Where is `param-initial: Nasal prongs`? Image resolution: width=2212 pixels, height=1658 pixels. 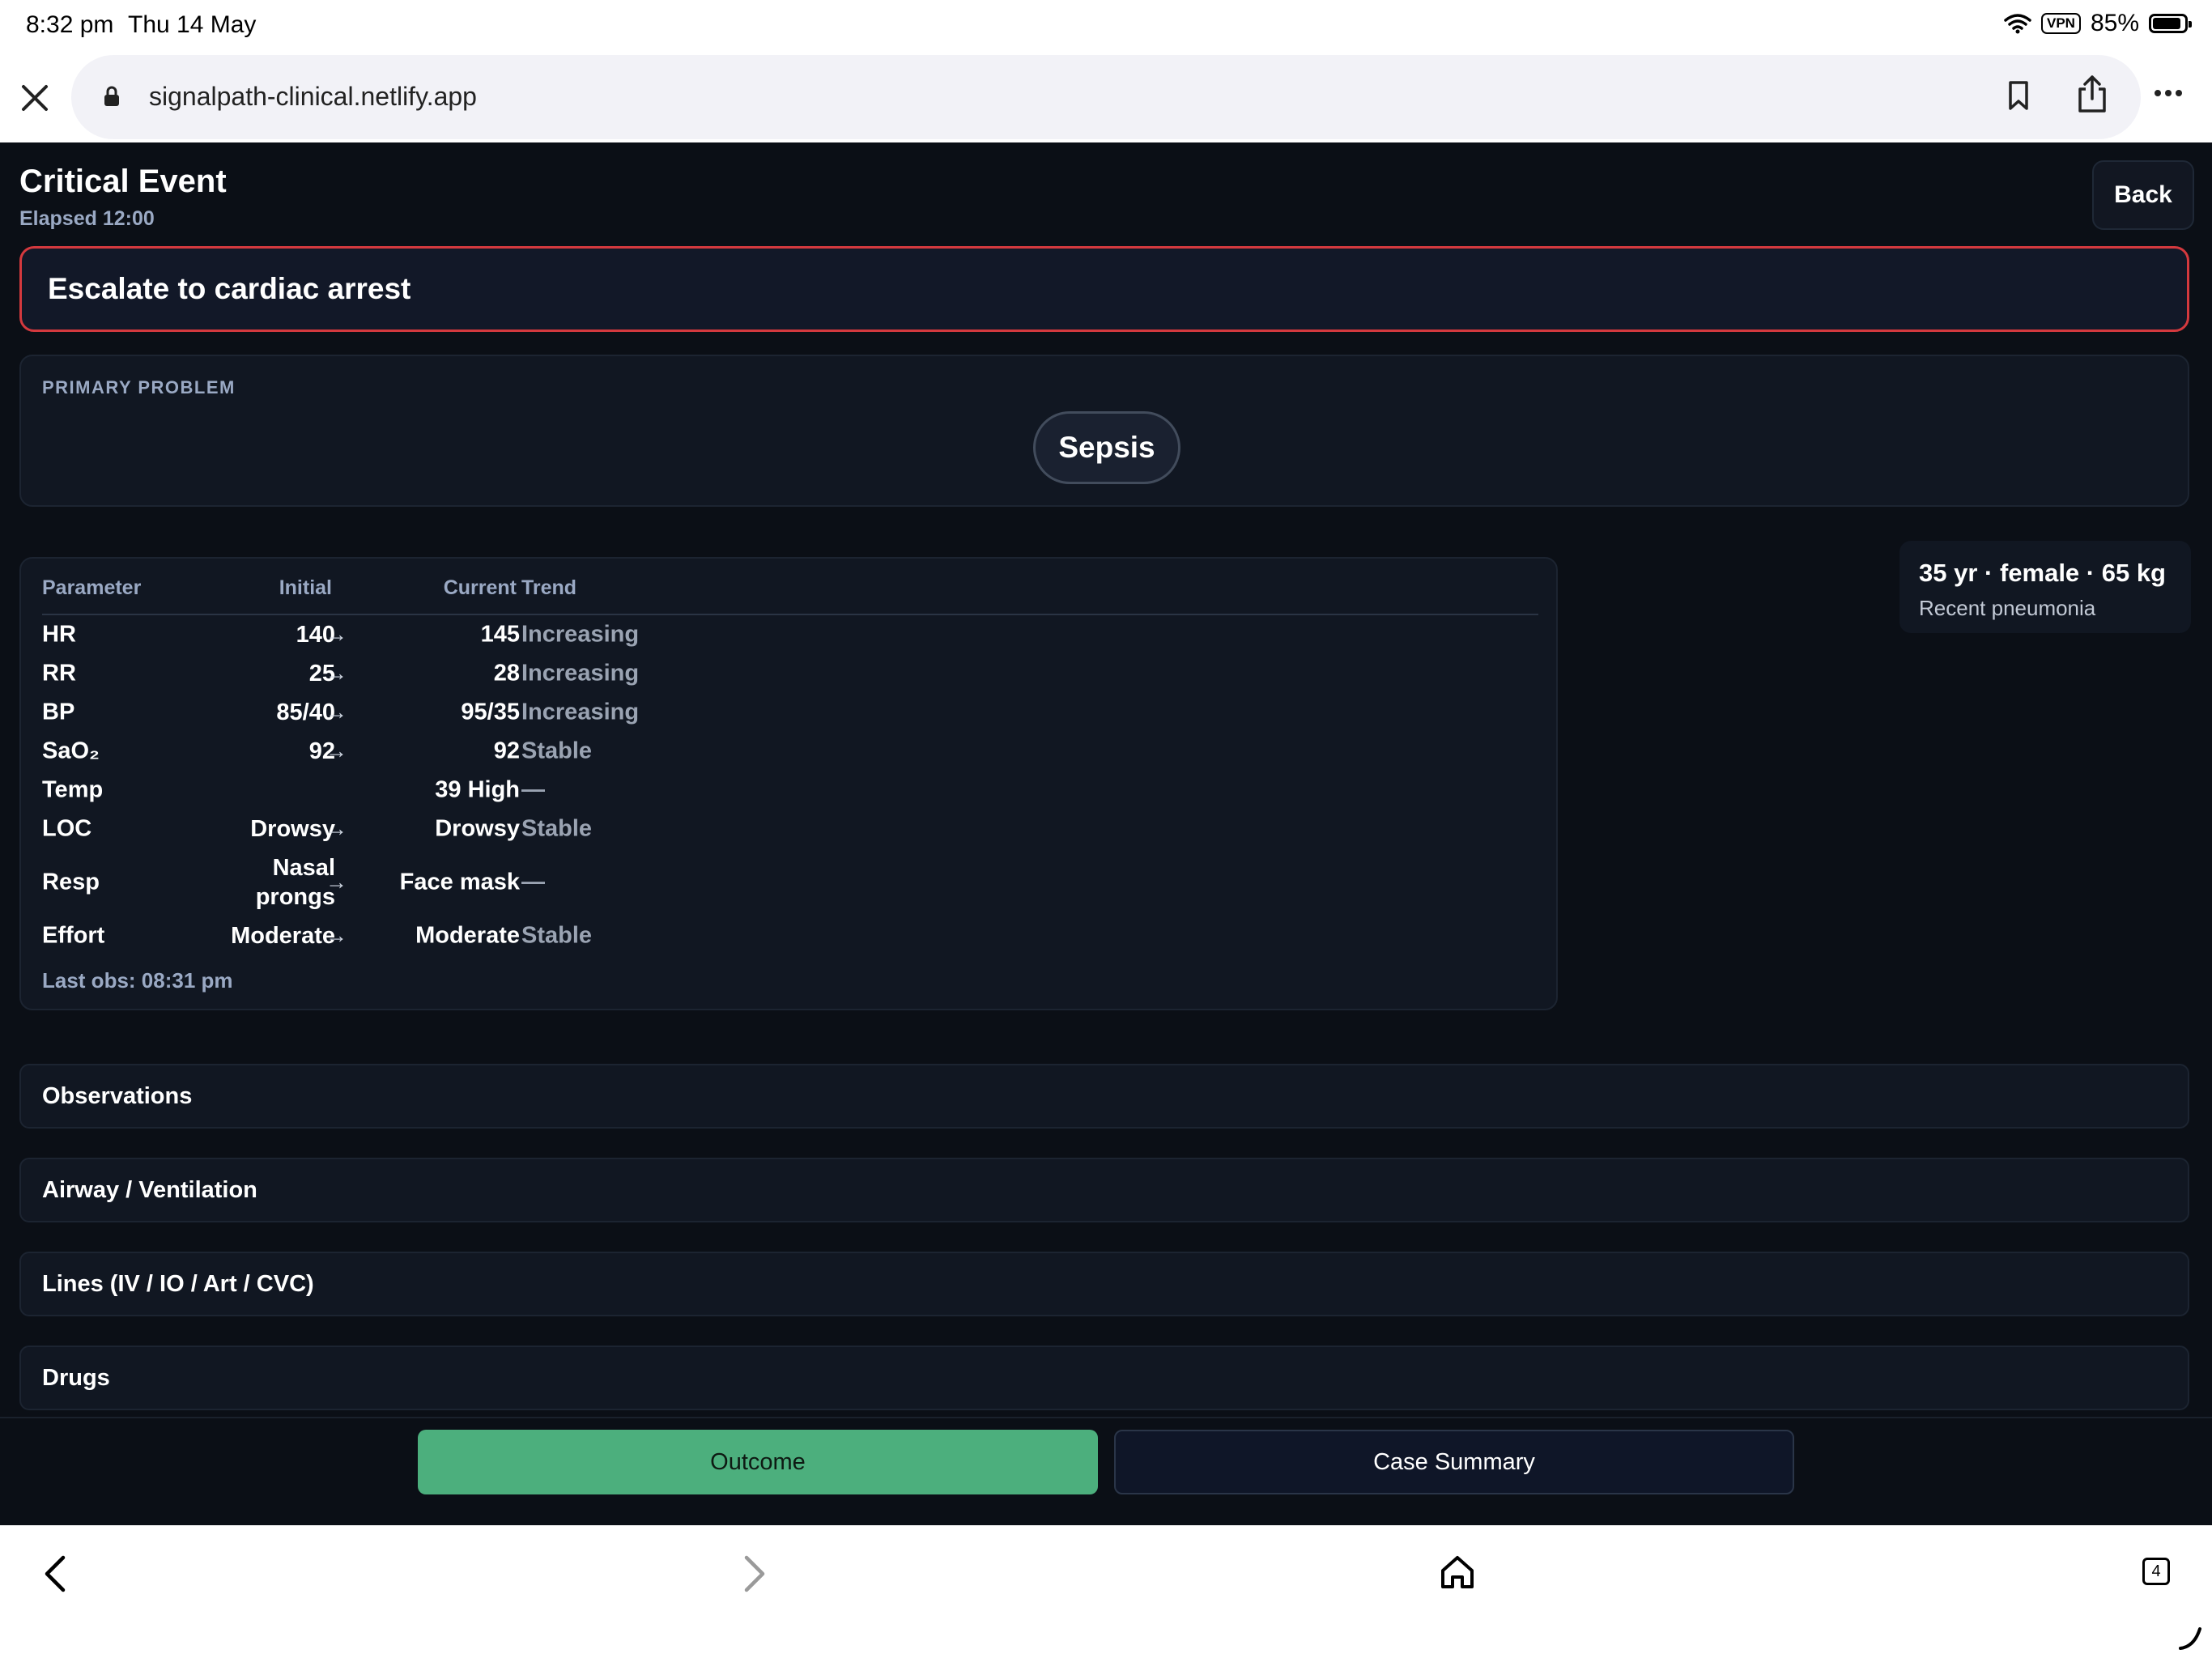 param-initial: Nasal prongs is located at coordinates (295, 882).